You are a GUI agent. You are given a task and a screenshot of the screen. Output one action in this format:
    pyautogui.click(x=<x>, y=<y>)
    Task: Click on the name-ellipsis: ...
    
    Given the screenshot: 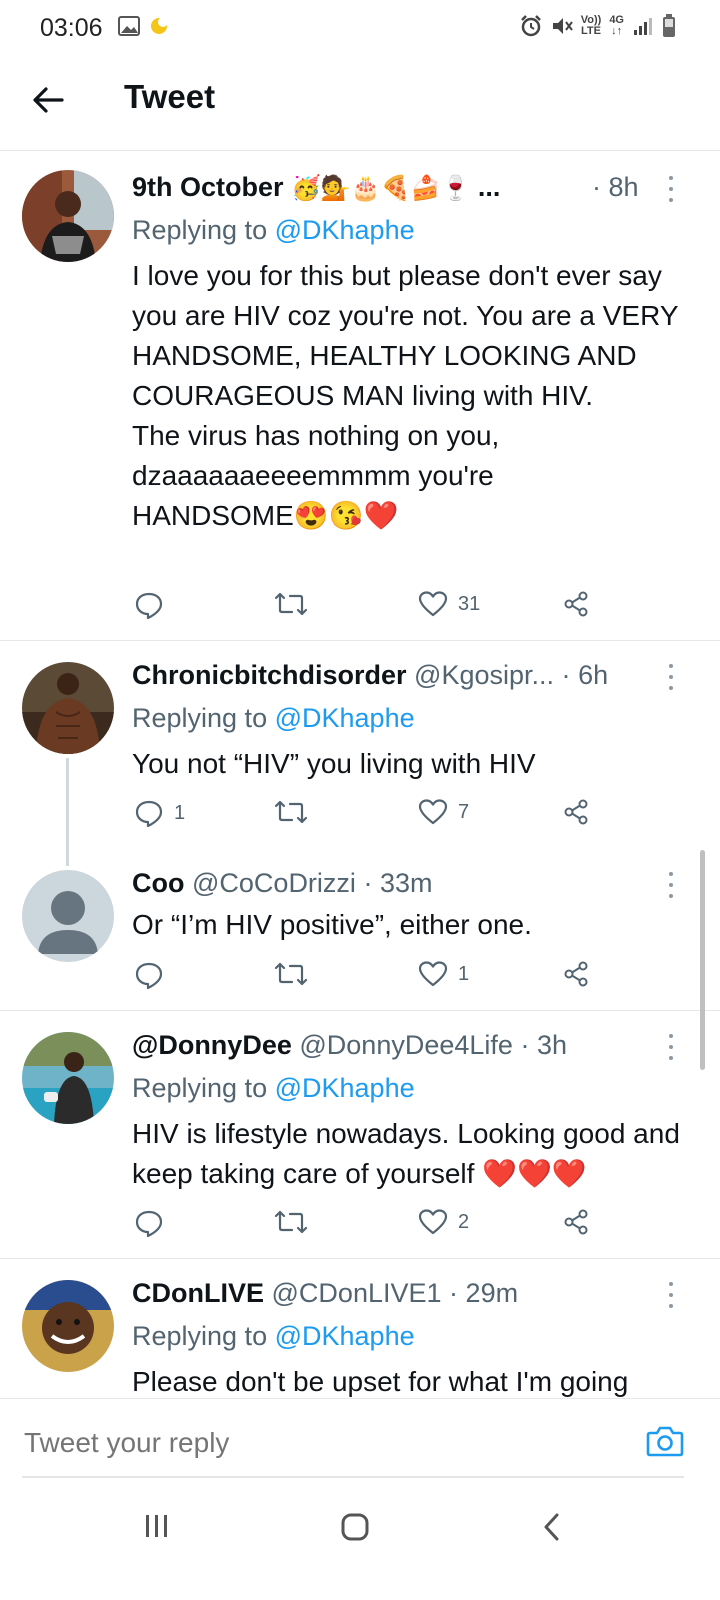 What is the action you would take?
    pyautogui.click(x=489, y=187)
    